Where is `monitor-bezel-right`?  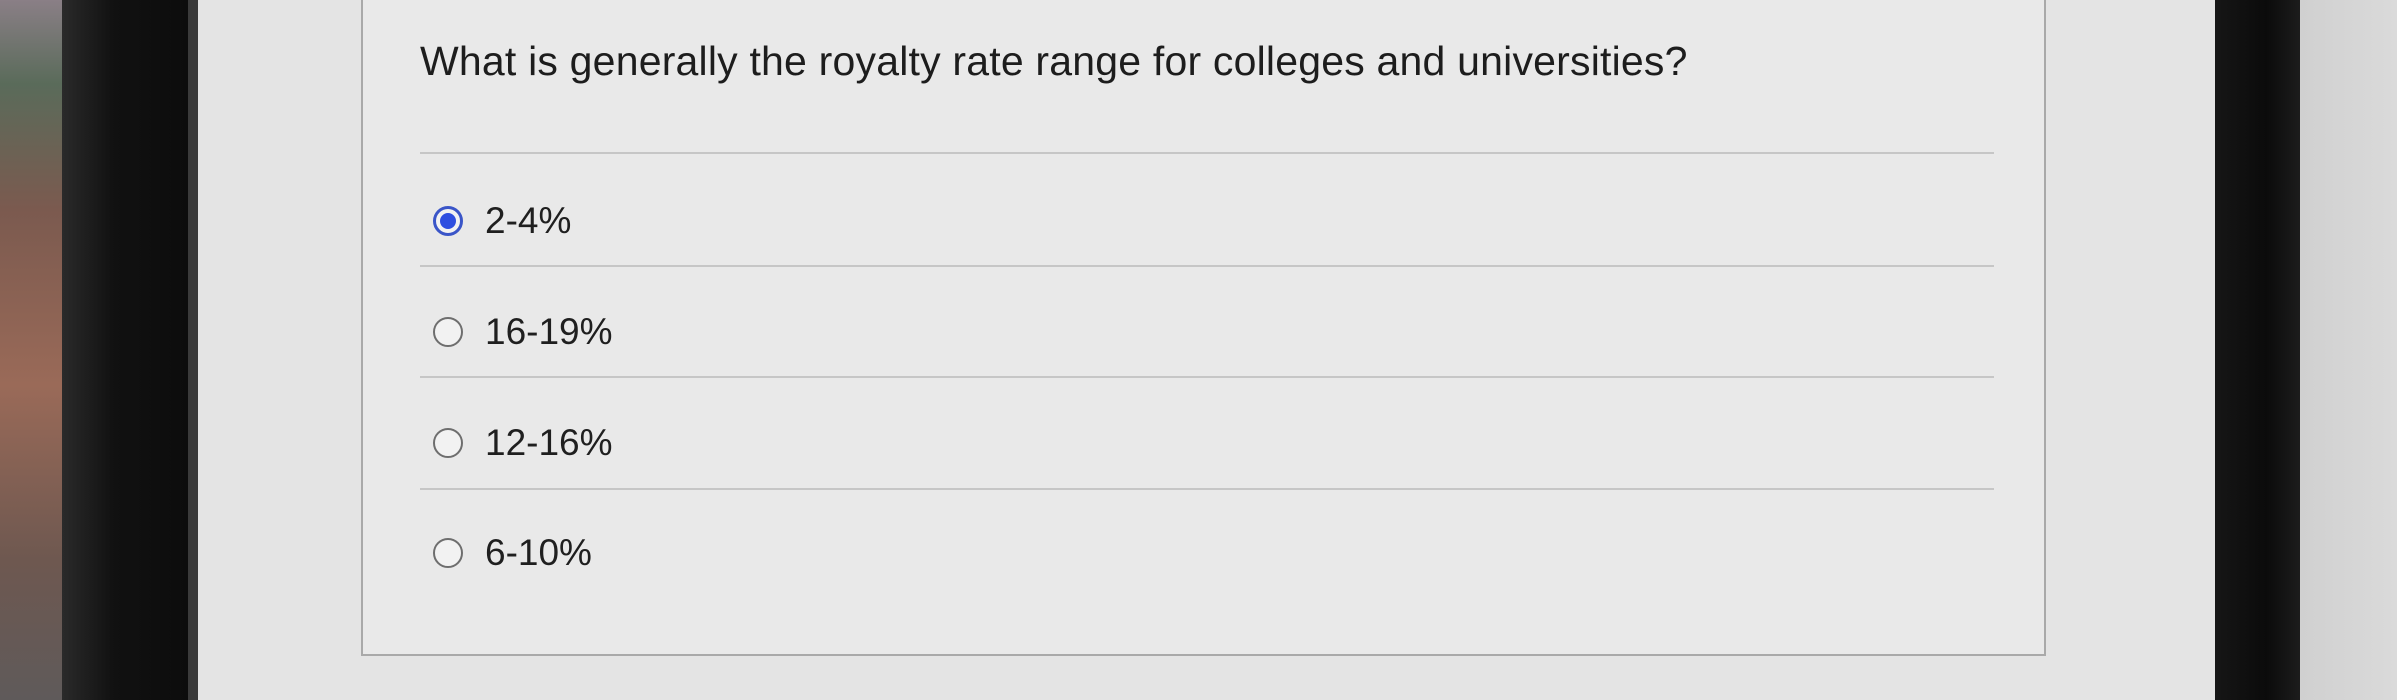 monitor-bezel-right is located at coordinates (2257, 350).